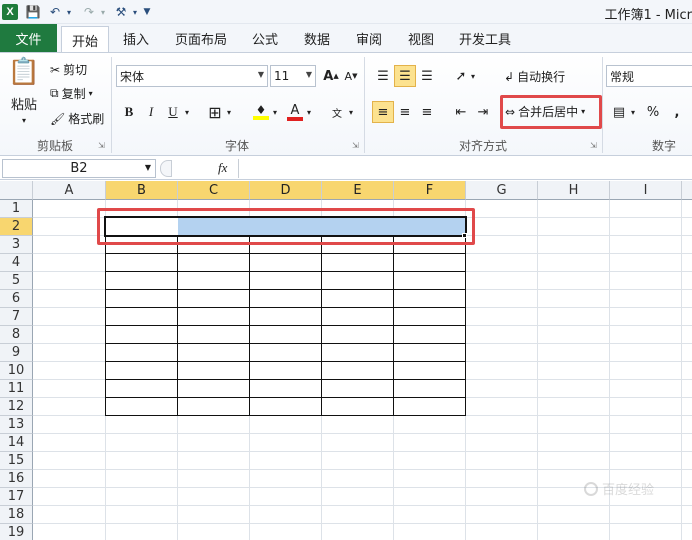  What do you see at coordinates (16, 299) in the screenshot?
I see `row-header-6: 6` at bounding box center [16, 299].